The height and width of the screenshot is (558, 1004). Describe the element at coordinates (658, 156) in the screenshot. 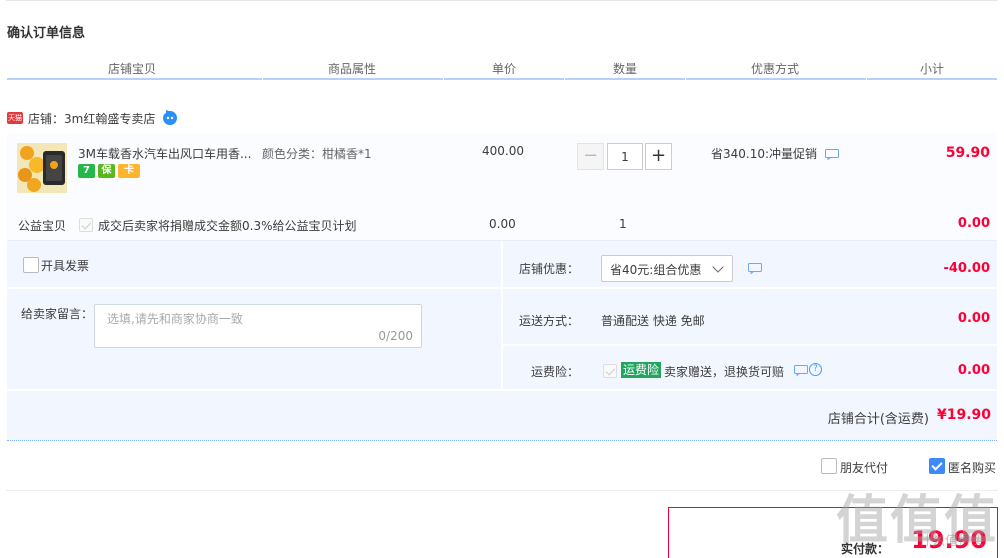

I see `quantity-plus-button: +` at that location.